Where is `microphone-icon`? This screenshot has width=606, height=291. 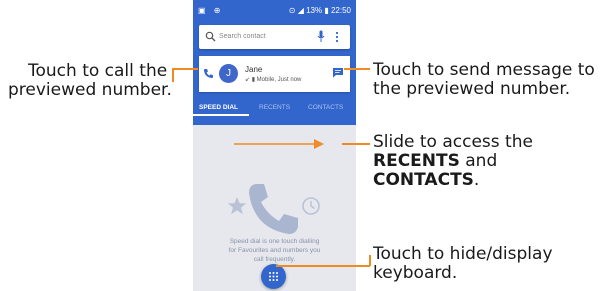
microphone-icon is located at coordinates (321, 36).